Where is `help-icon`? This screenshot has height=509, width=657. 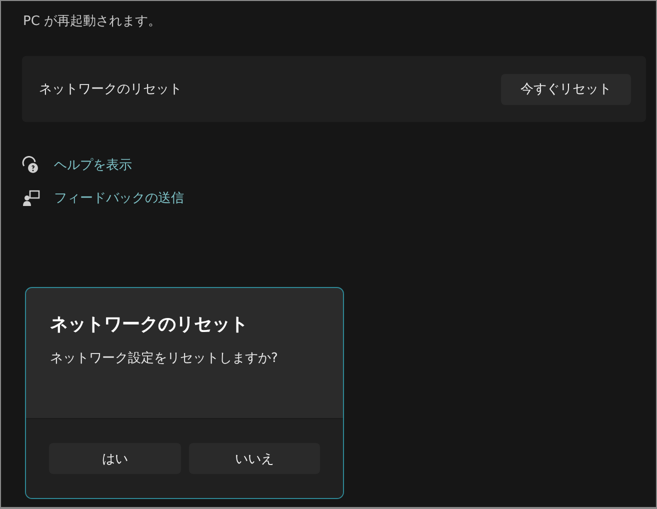 help-icon is located at coordinates (31, 165).